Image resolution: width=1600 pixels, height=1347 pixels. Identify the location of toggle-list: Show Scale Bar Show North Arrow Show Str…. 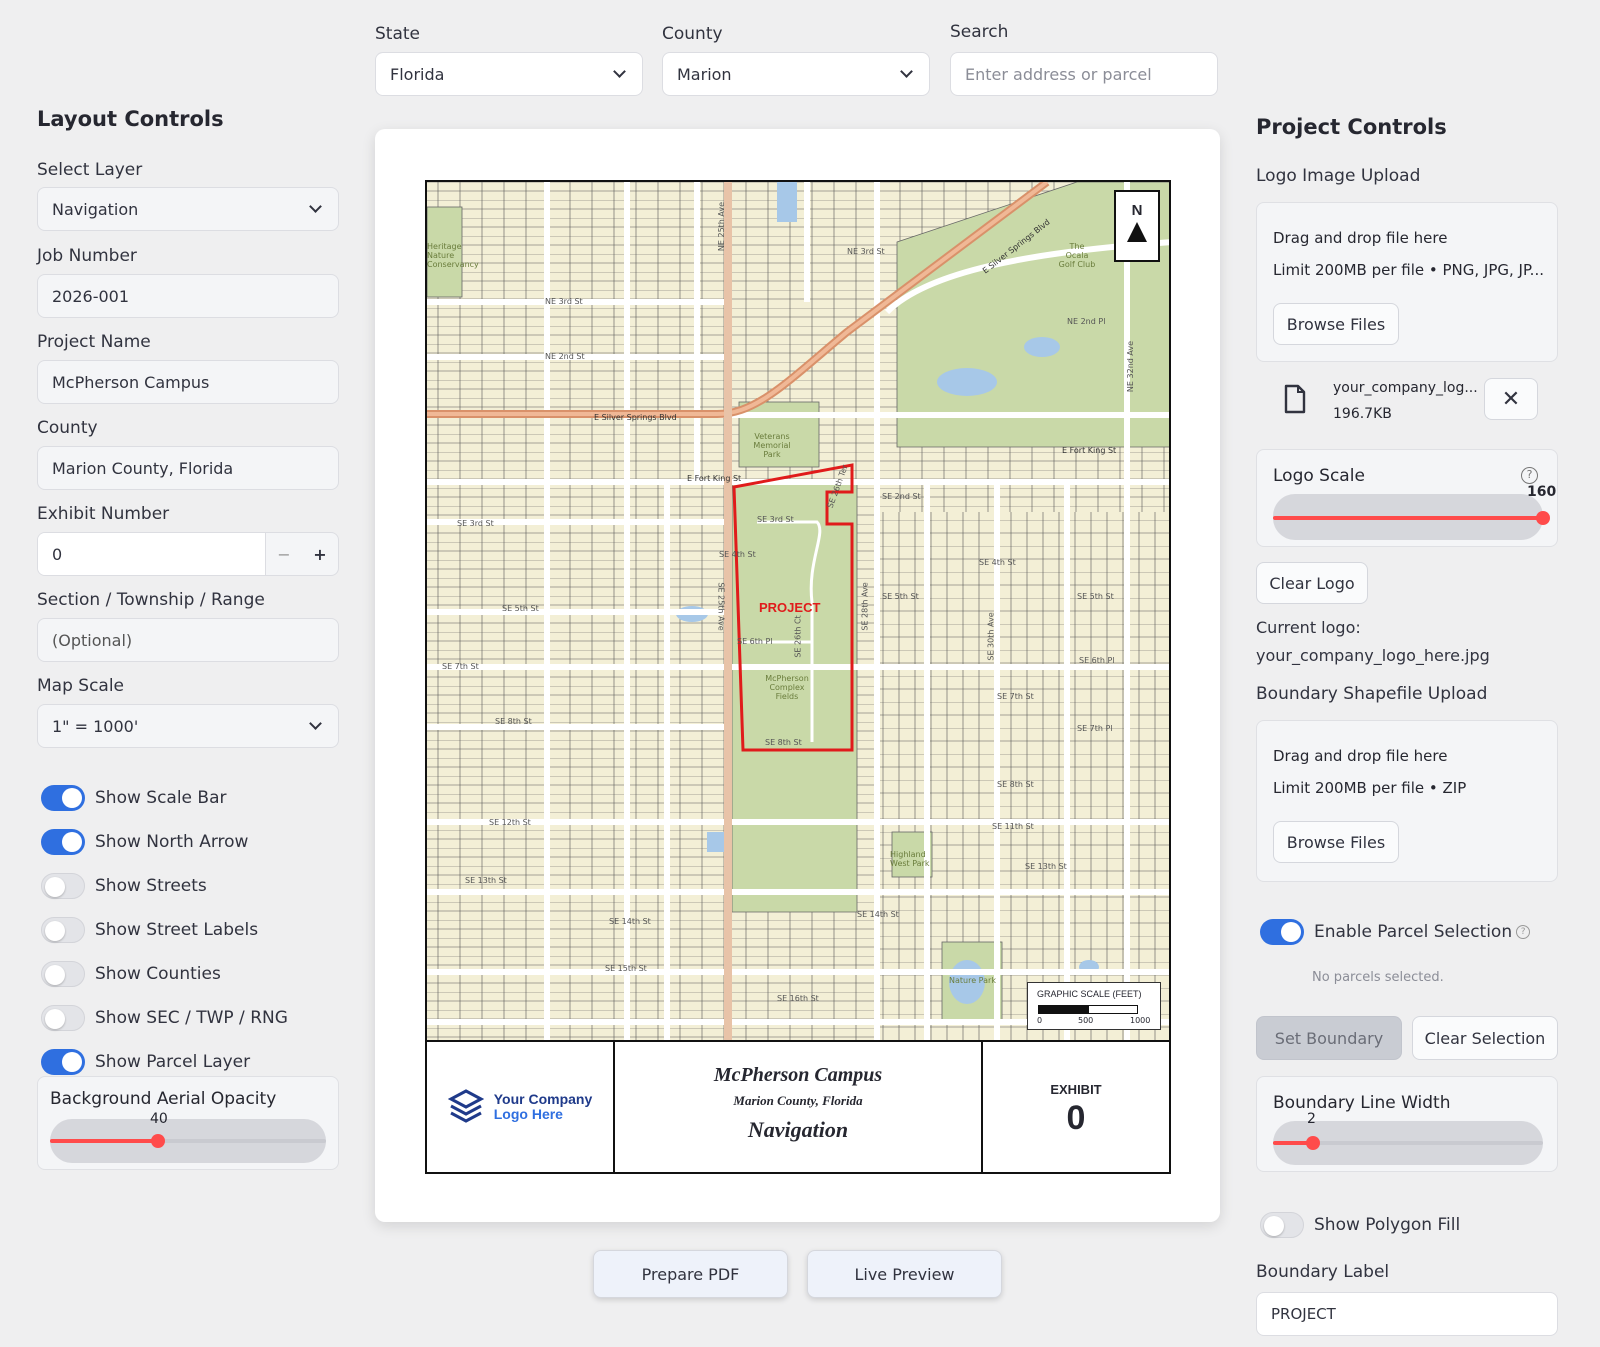
(164, 930).